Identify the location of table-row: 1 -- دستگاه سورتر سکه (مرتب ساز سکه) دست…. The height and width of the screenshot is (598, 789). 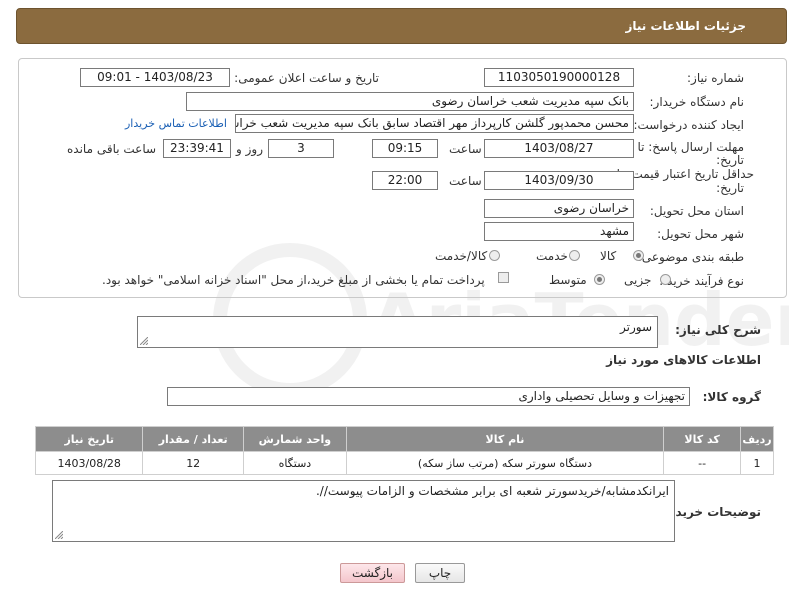
(404, 463).